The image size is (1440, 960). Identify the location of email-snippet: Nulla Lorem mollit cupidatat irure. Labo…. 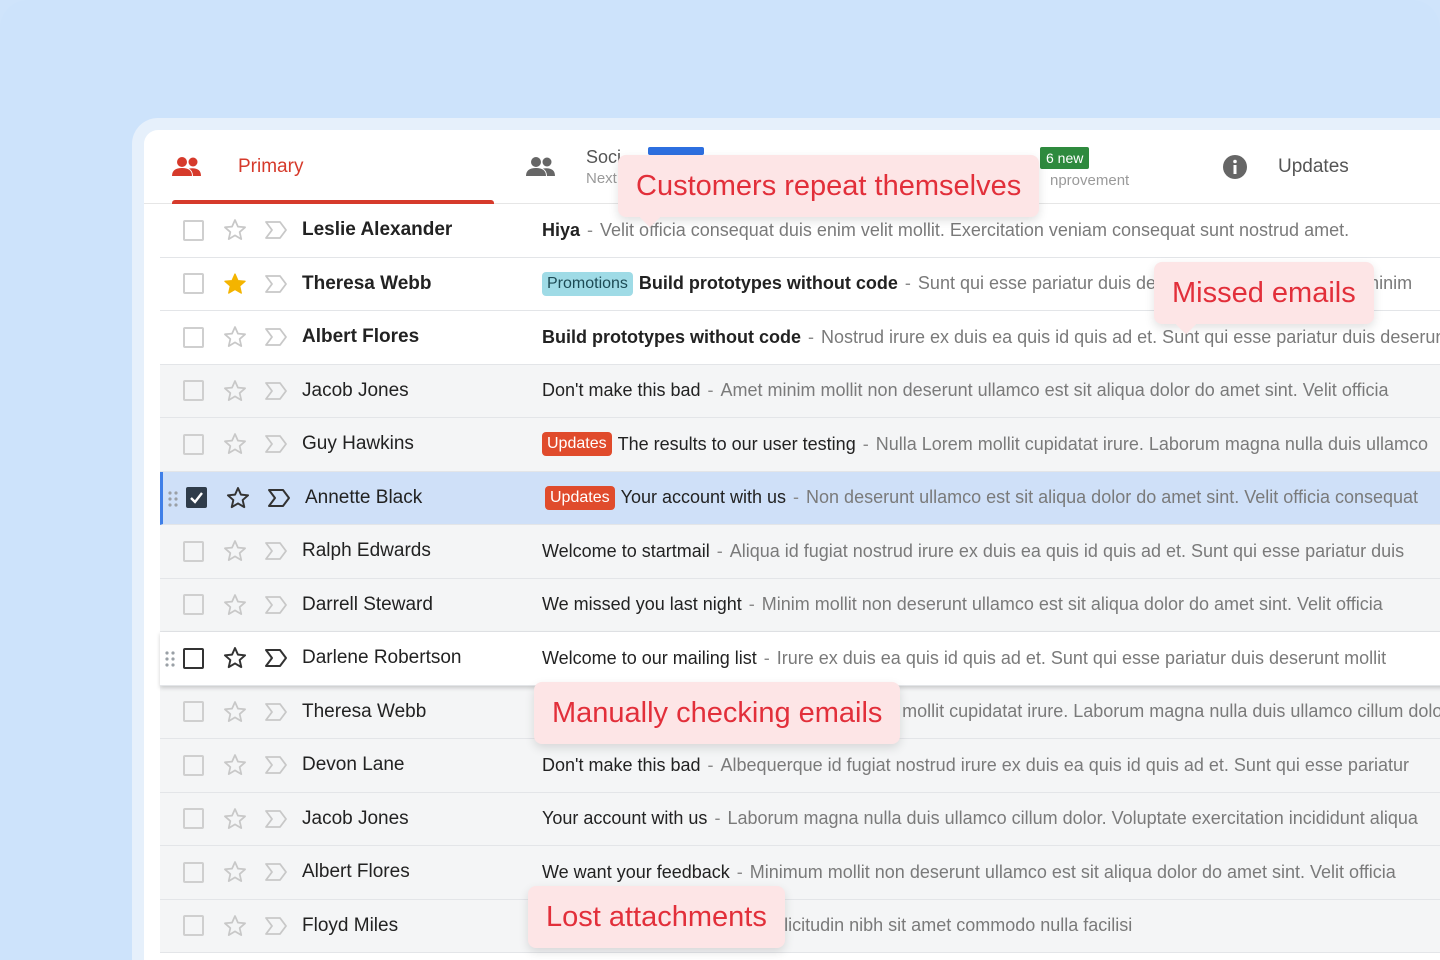
(1151, 443).